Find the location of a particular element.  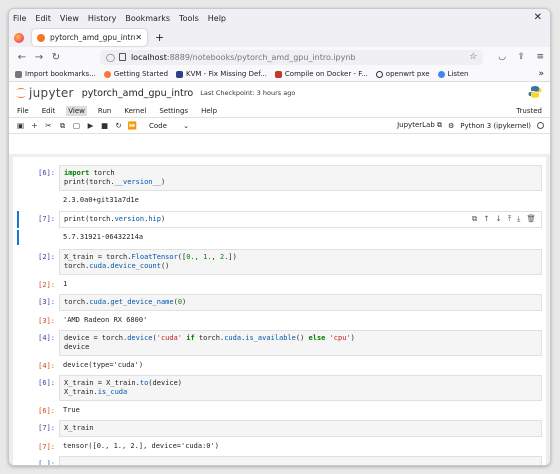

toolbar-right: ◡ ⇪ ≡ is located at coordinates (516, 57).